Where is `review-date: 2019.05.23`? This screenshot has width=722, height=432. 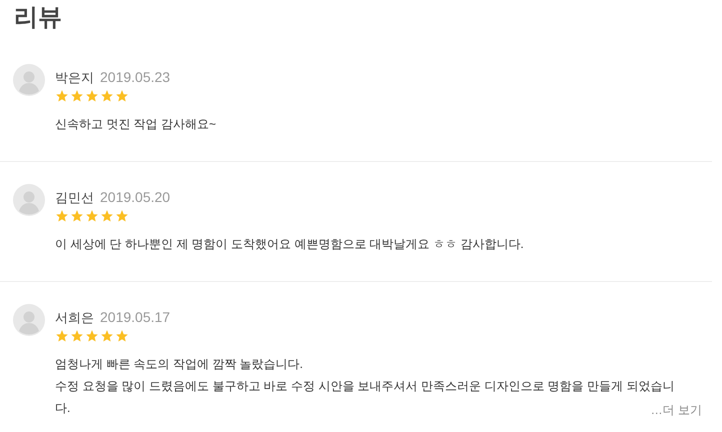
review-date: 2019.05.23 is located at coordinates (135, 77).